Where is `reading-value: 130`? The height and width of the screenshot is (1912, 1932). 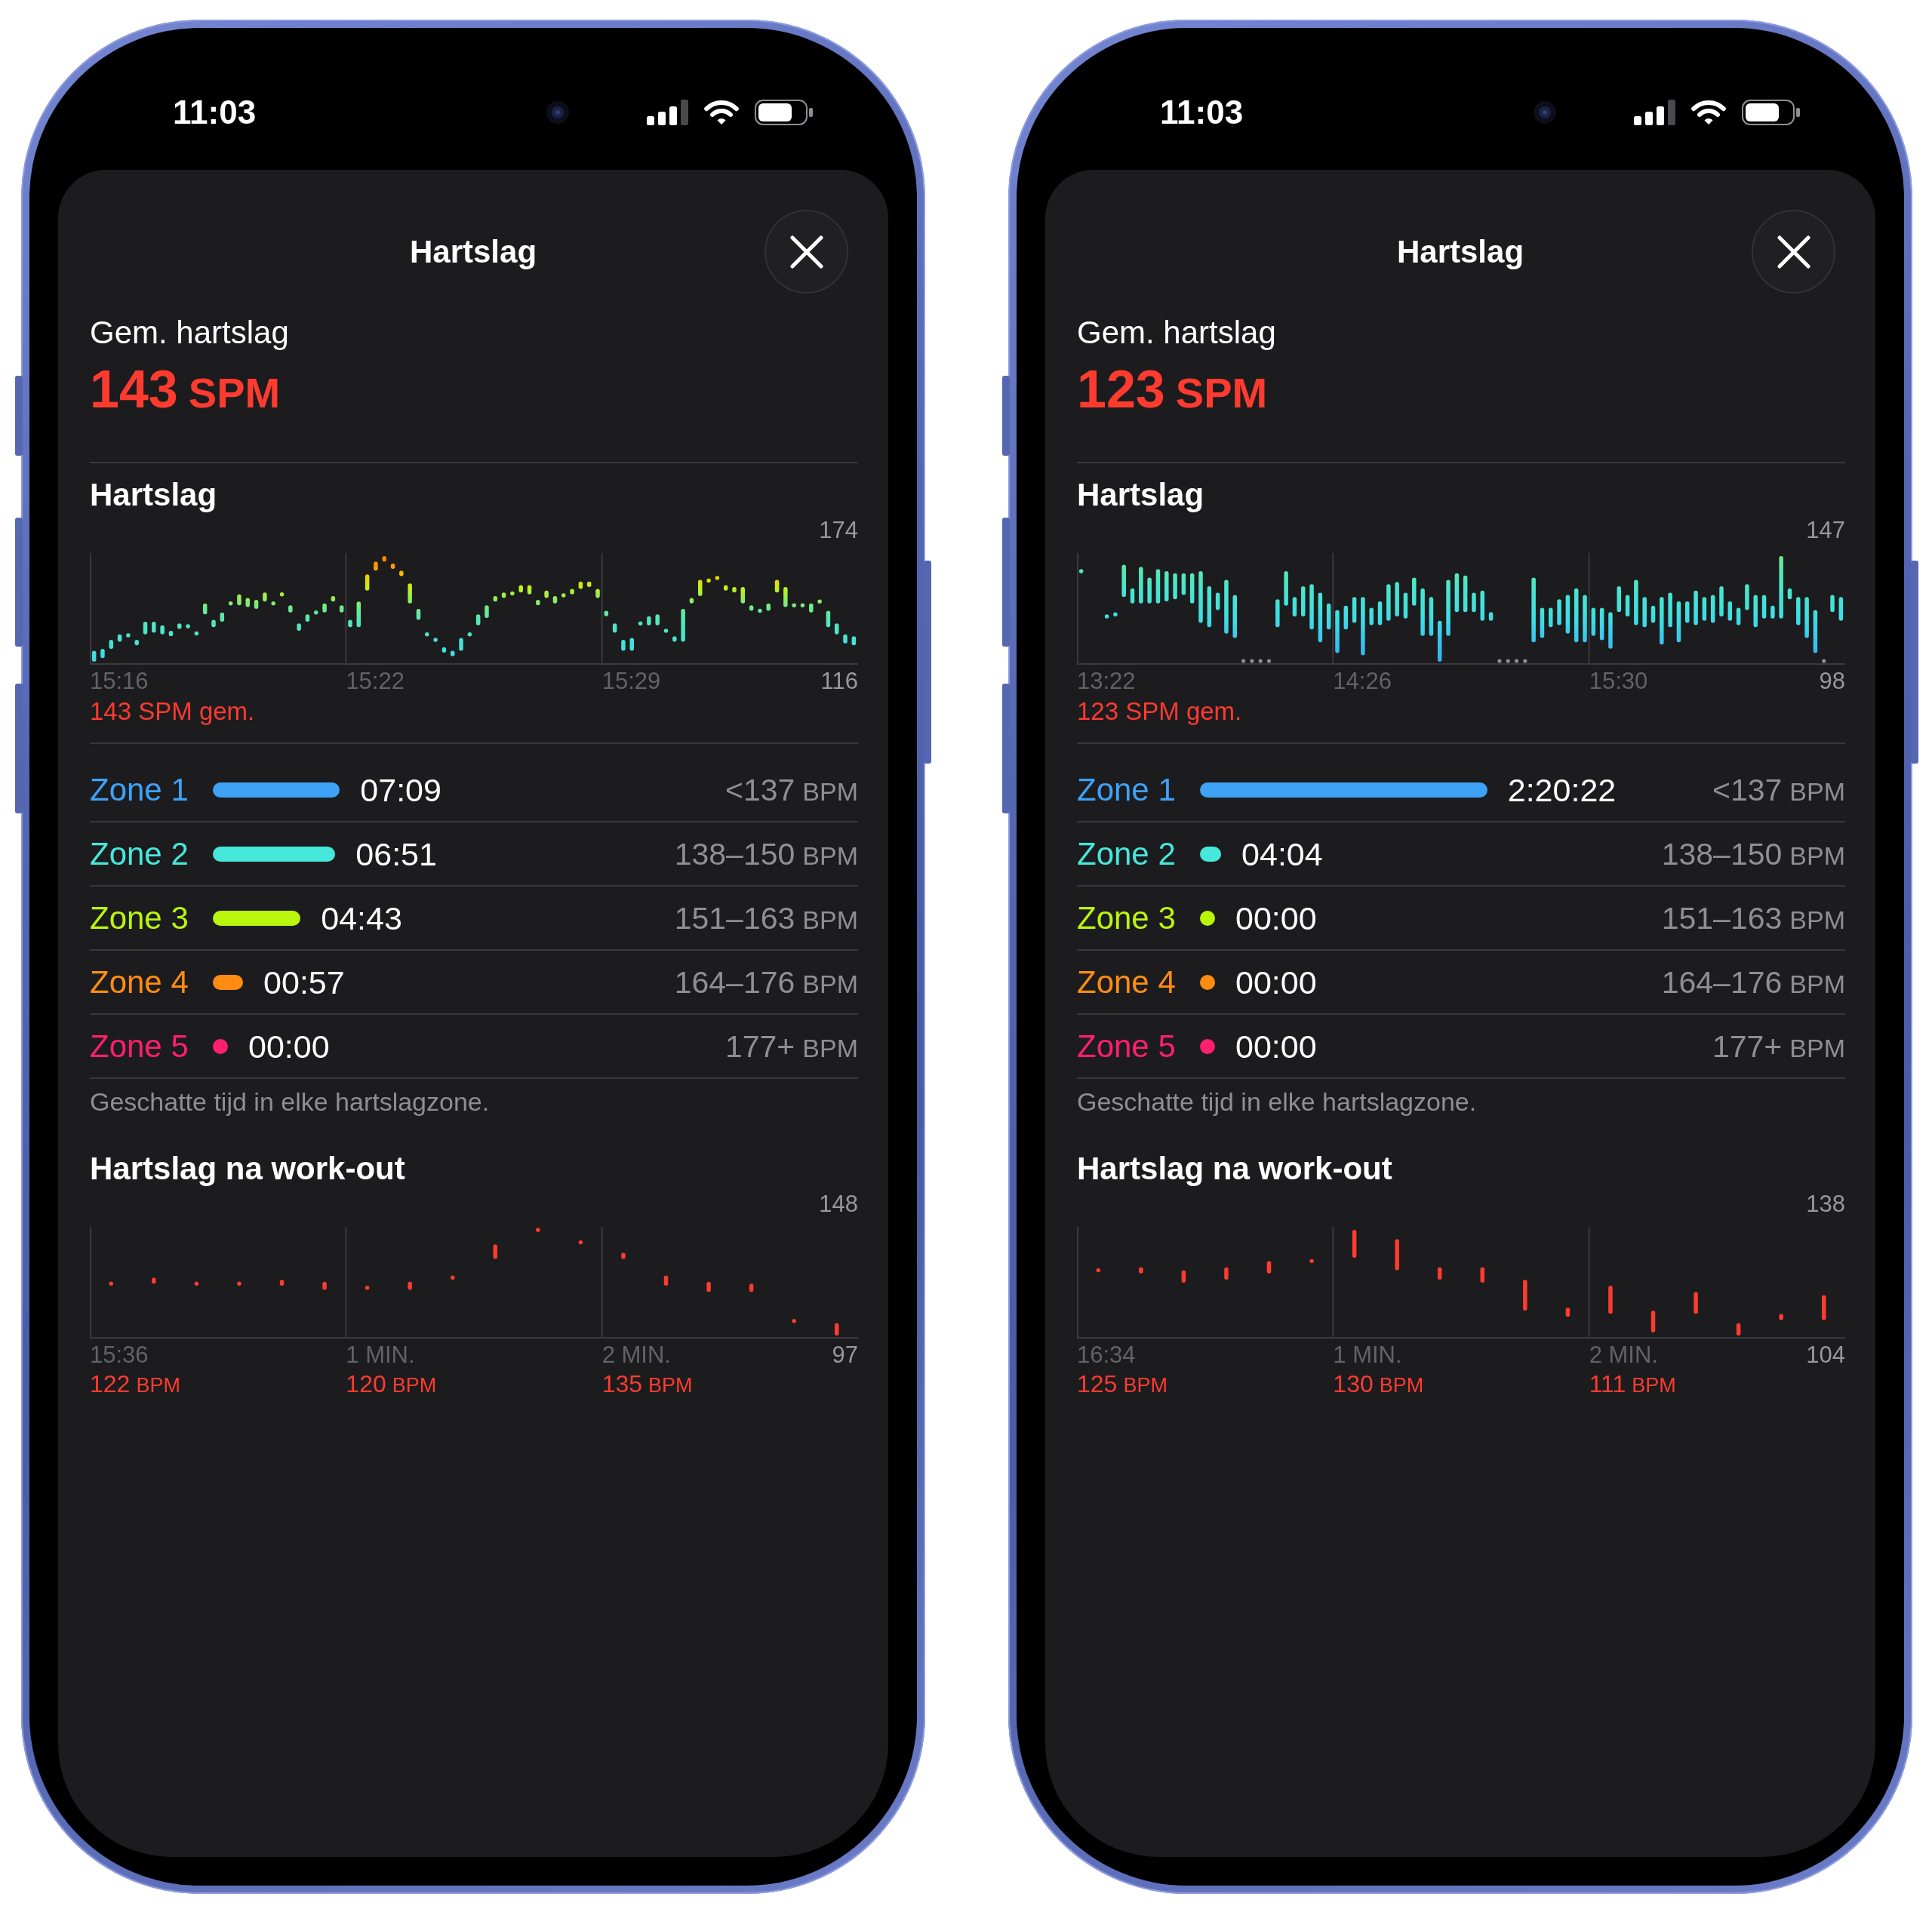
reading-value: 130 is located at coordinates (1353, 1384).